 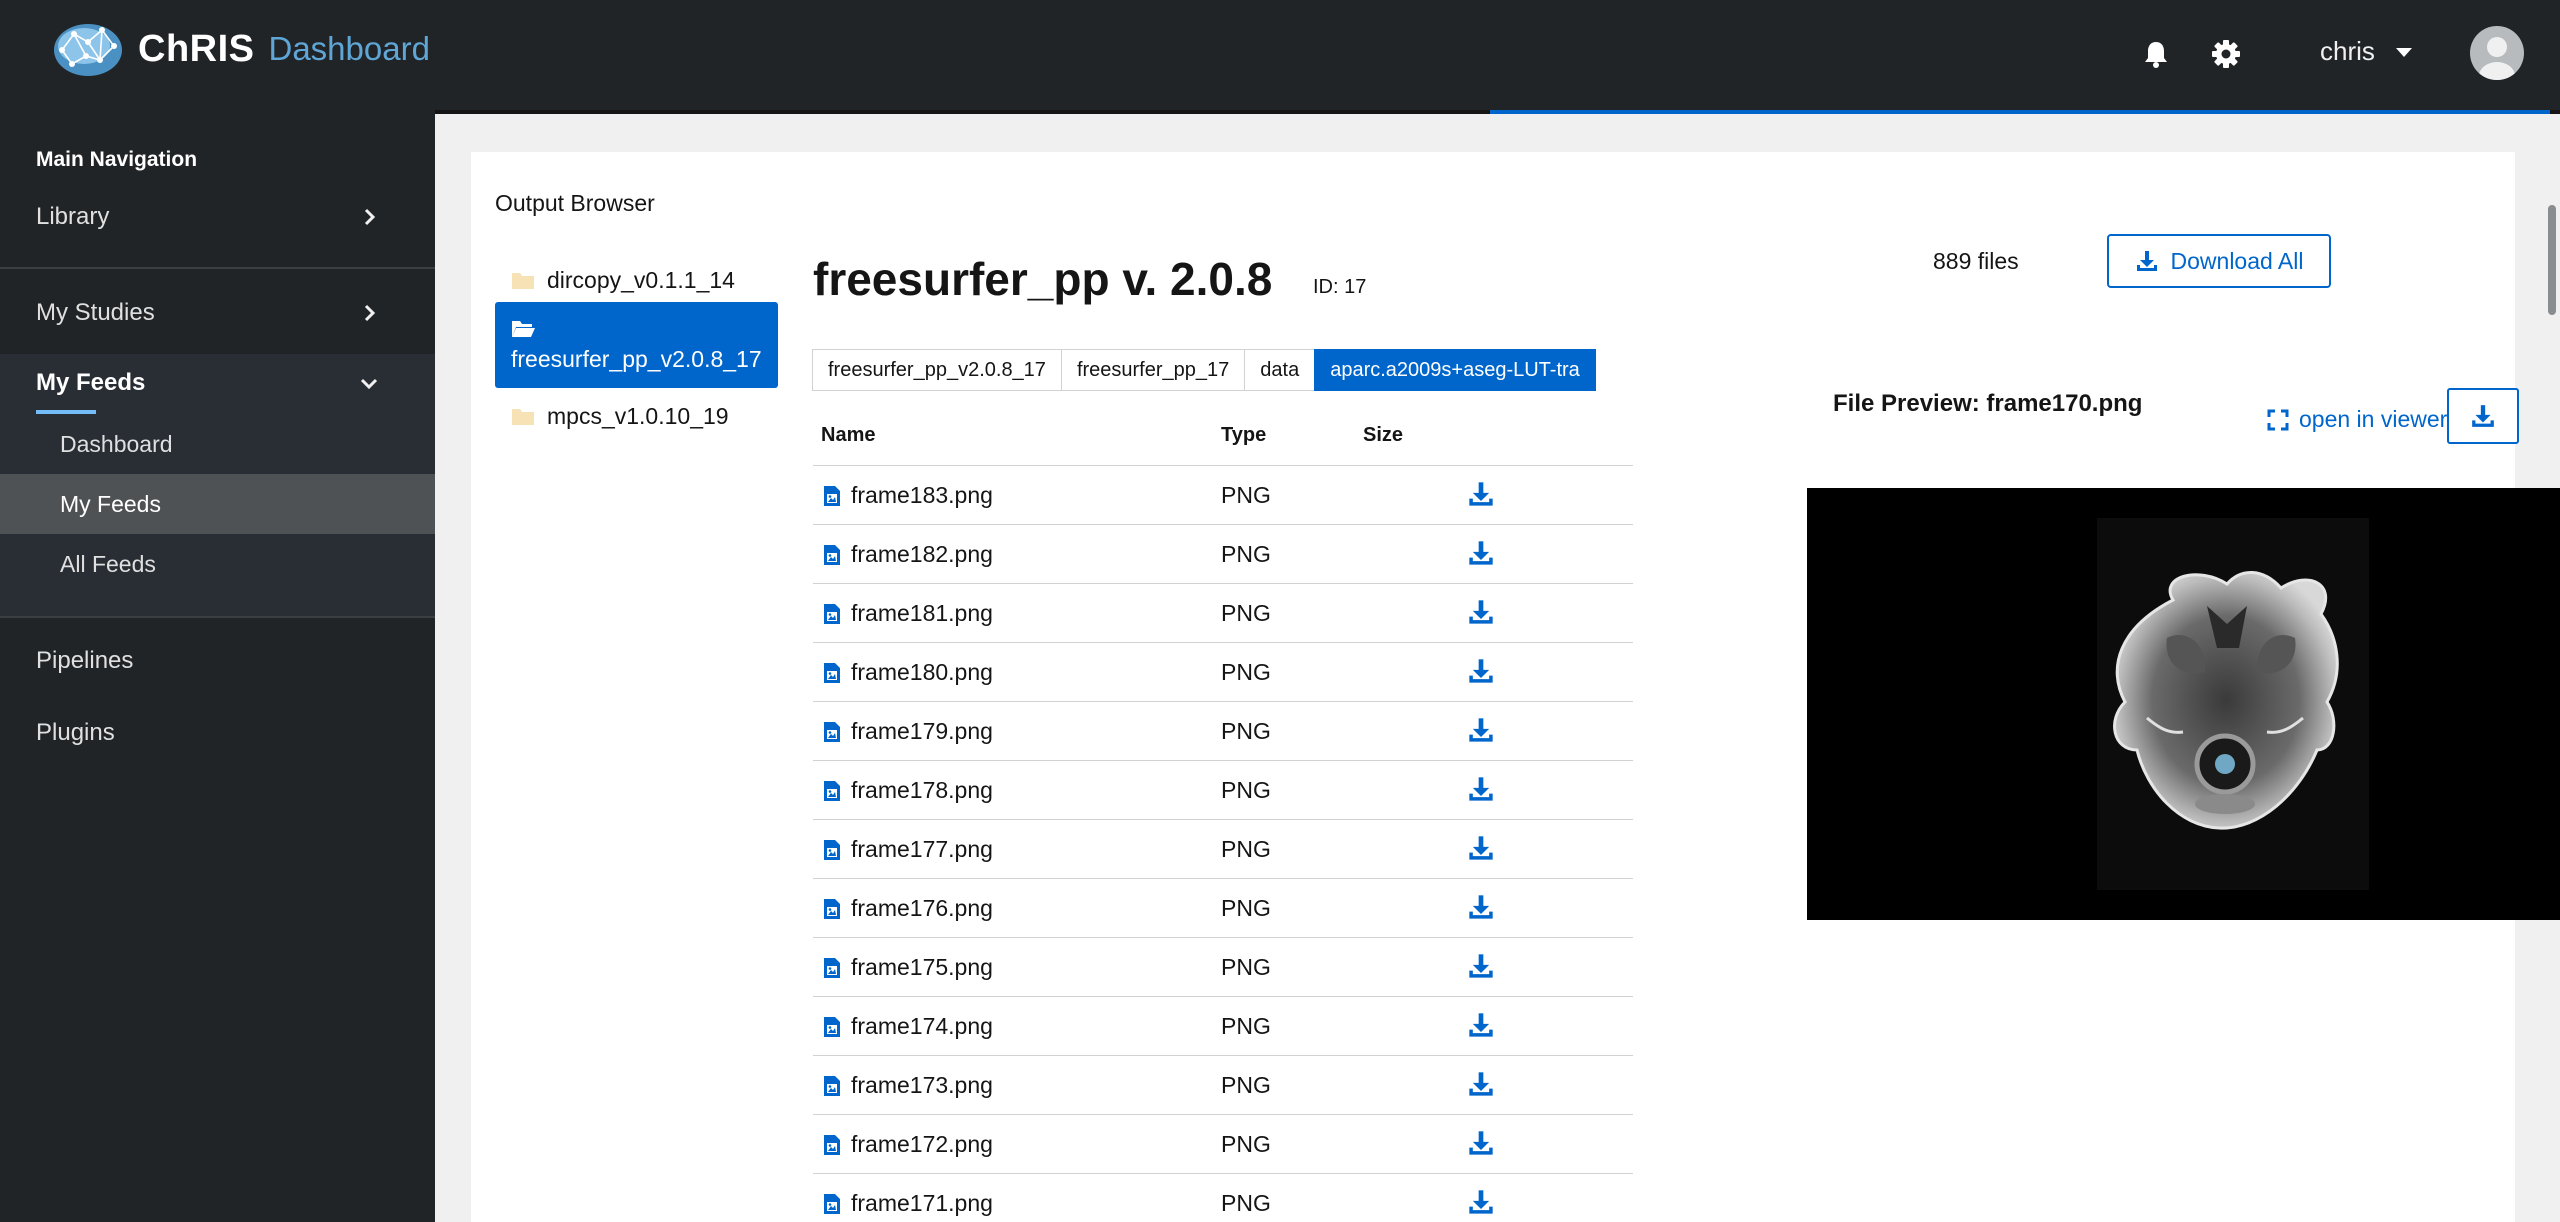 I want to click on file-name: frame173.png, so click(x=922, y=1085).